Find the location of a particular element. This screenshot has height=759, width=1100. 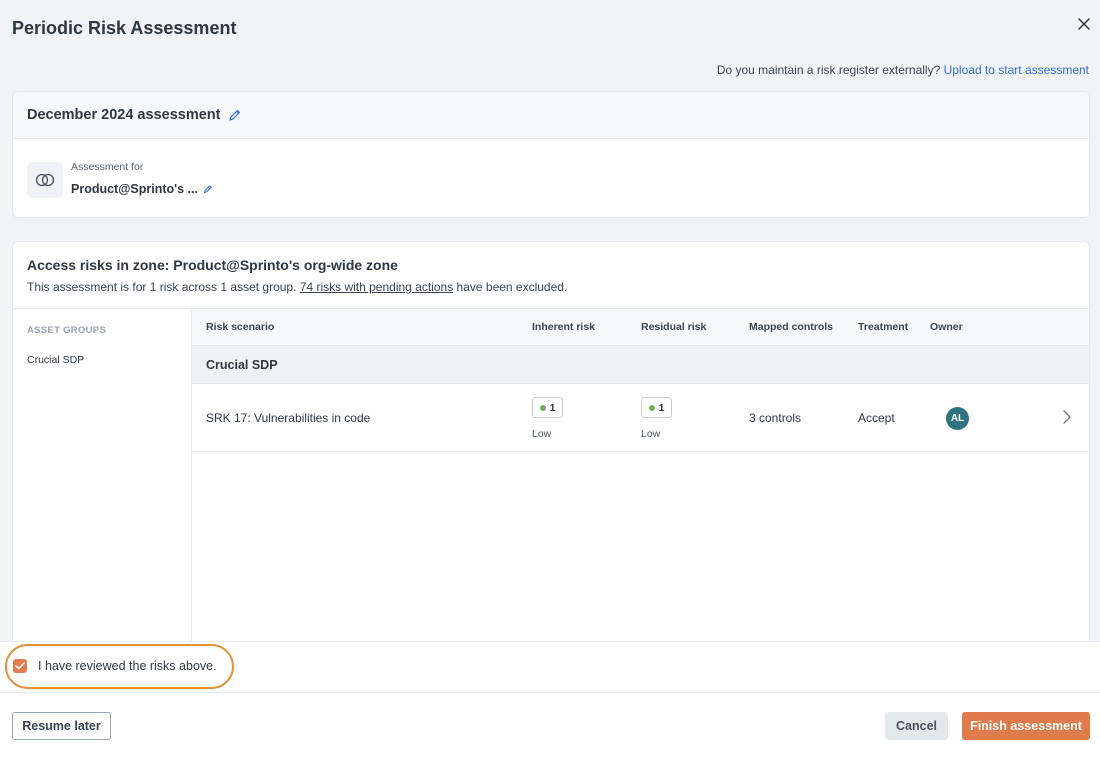

upload-link: Upload to start assessment is located at coordinates (1016, 70).